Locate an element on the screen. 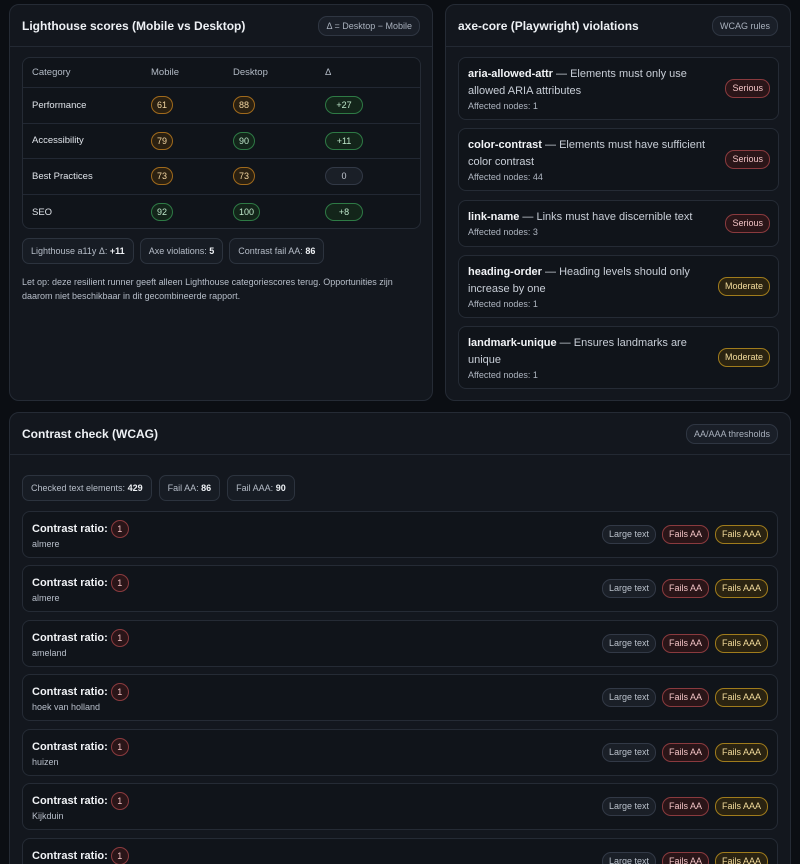 The width and height of the screenshot is (800, 864). category-name: Performance is located at coordinates (59, 105).